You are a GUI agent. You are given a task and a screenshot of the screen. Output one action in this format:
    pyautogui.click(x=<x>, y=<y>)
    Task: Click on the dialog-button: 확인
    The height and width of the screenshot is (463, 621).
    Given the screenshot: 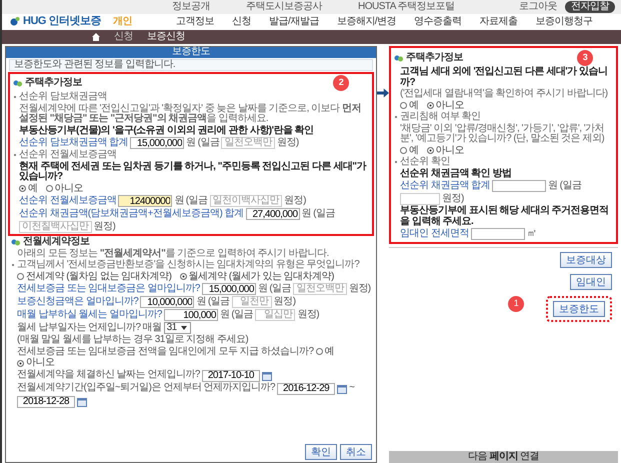 What is the action you would take?
    pyautogui.click(x=321, y=452)
    